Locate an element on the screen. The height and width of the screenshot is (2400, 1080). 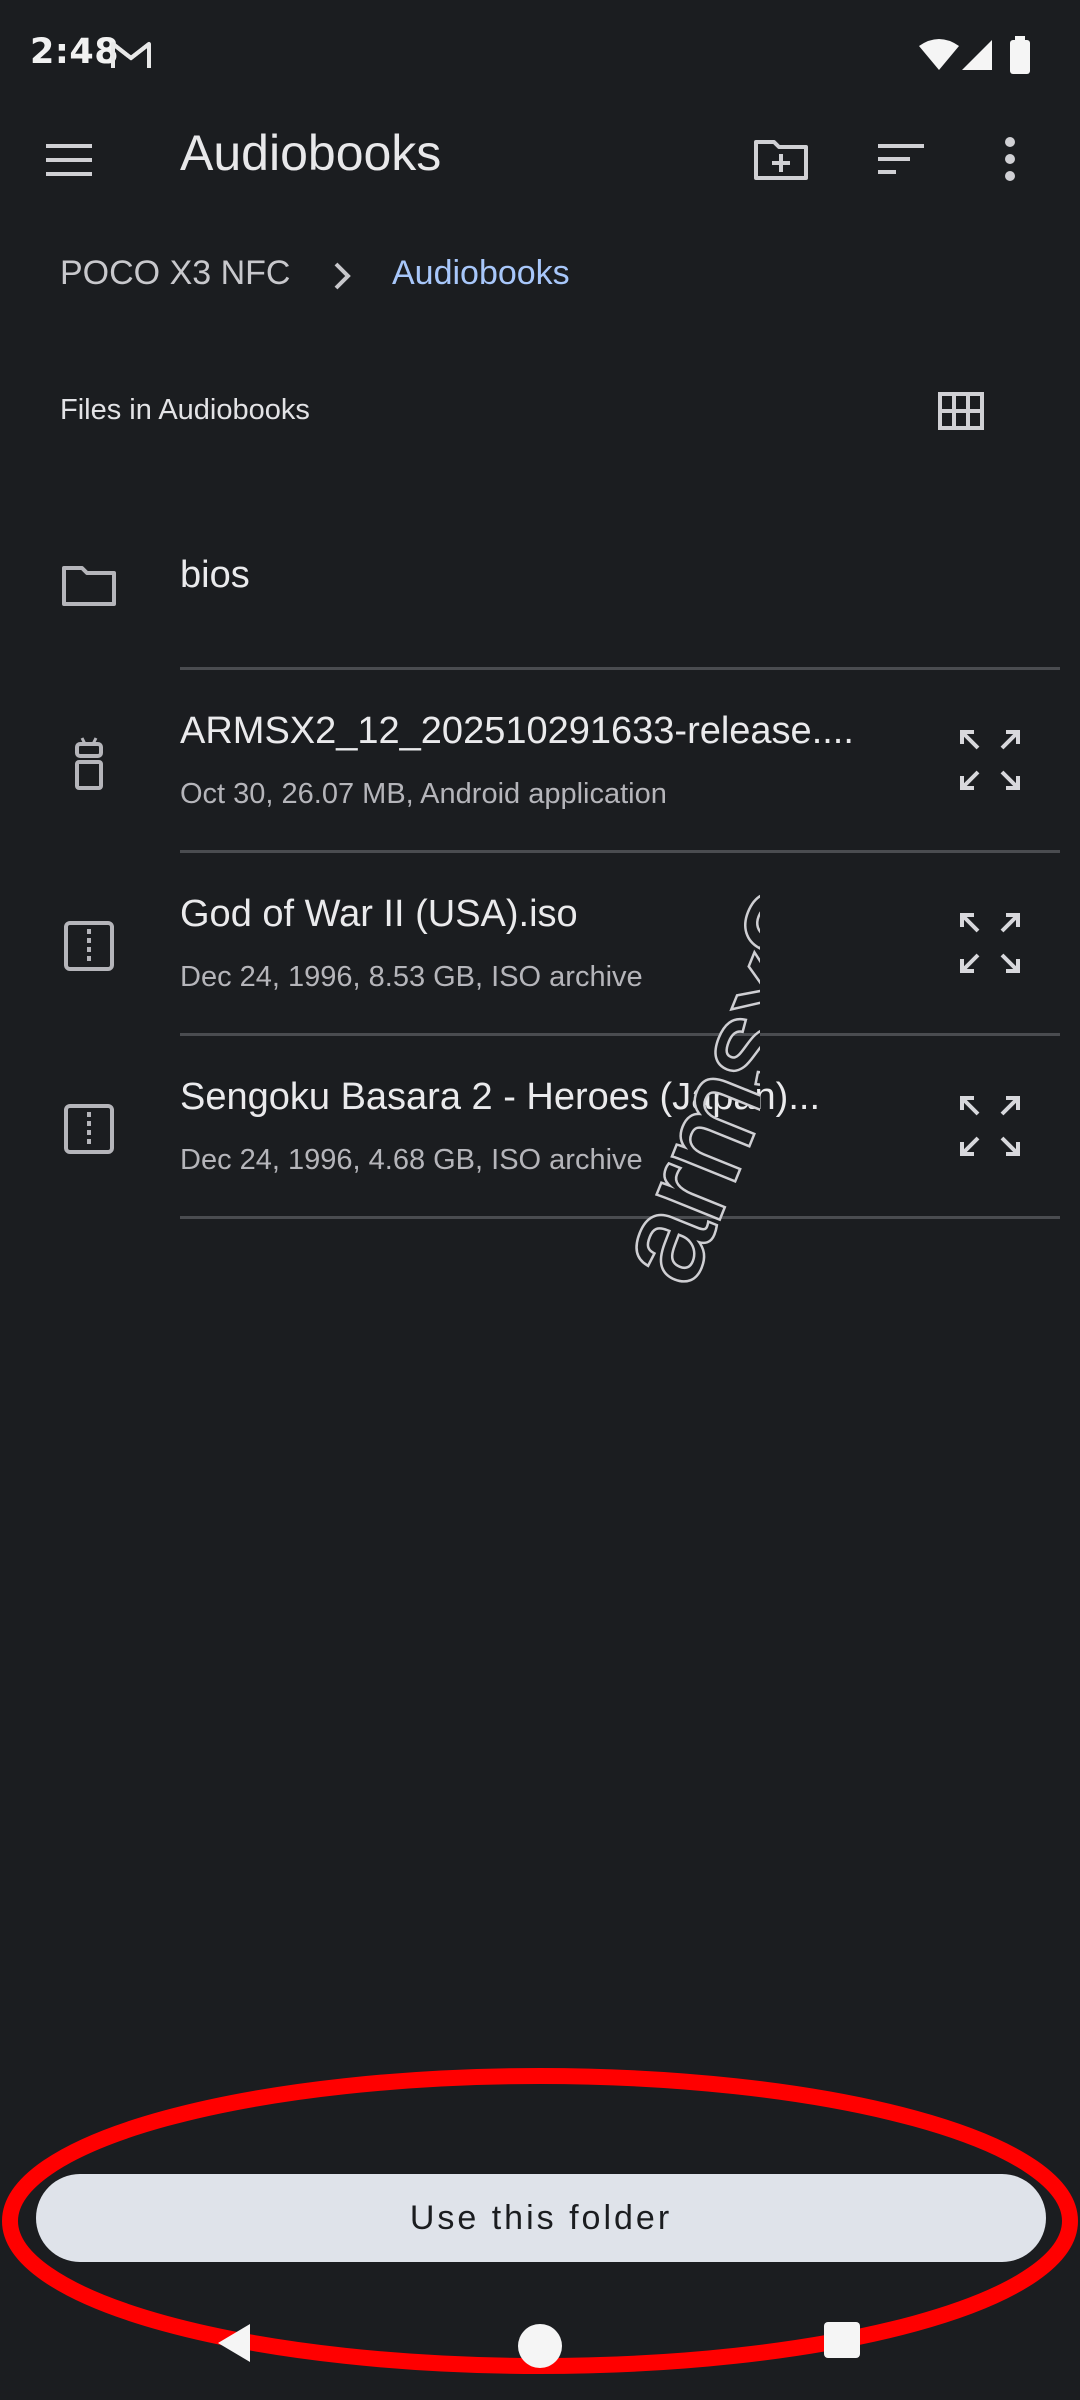
recents-icon is located at coordinates (842, 2340).